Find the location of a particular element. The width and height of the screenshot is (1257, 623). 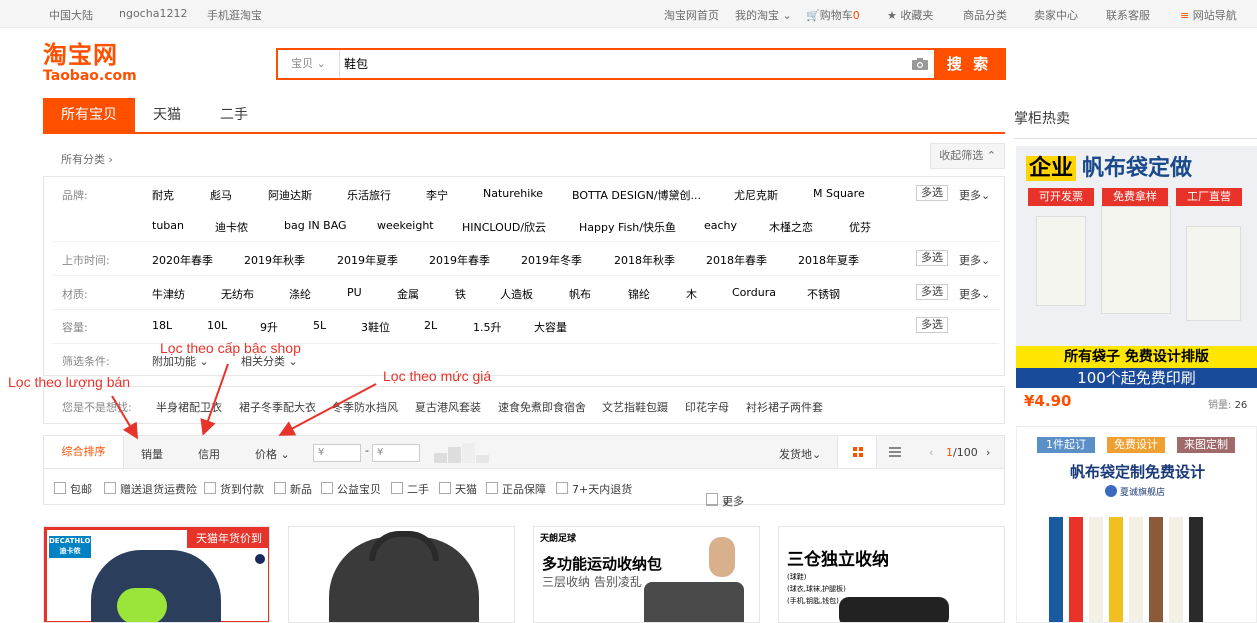

favorites-link: ★ 收藏夹 is located at coordinates (910, 15).